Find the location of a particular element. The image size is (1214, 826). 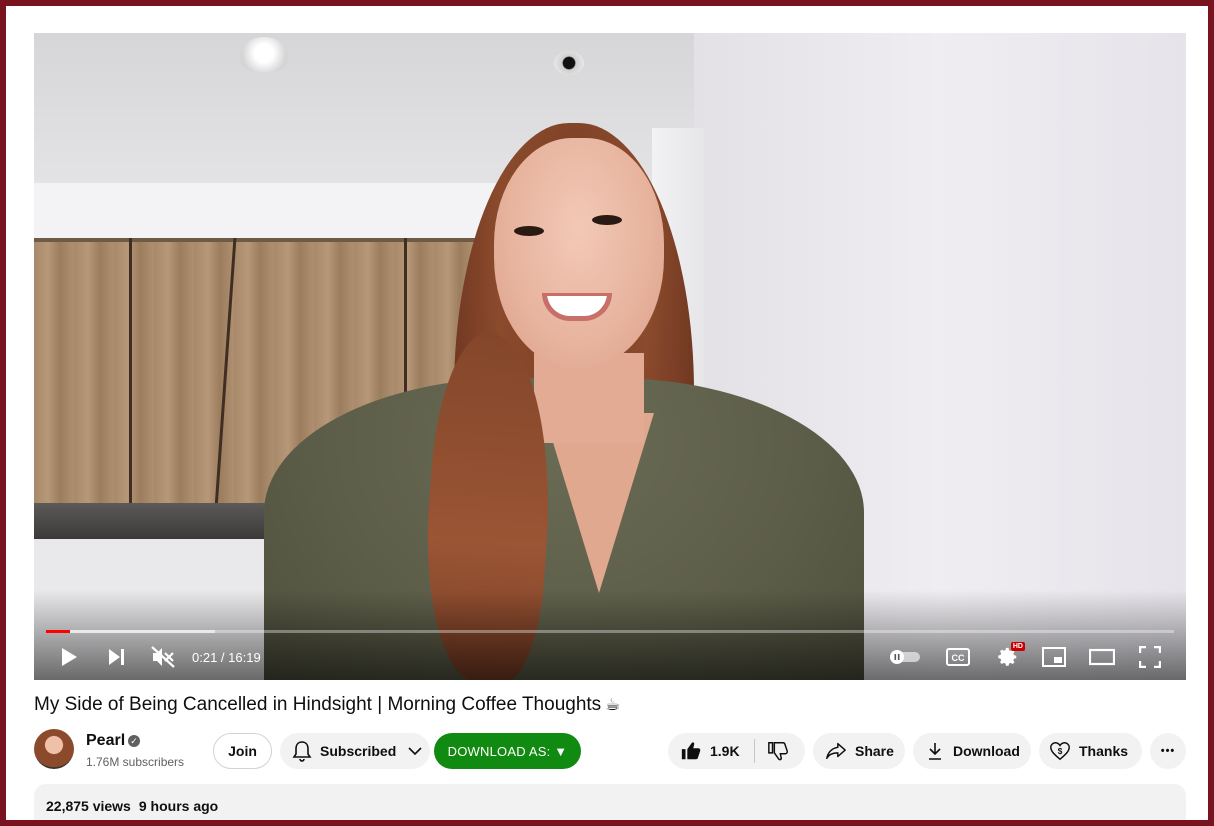

theater-mode-icon is located at coordinates (1102, 657).